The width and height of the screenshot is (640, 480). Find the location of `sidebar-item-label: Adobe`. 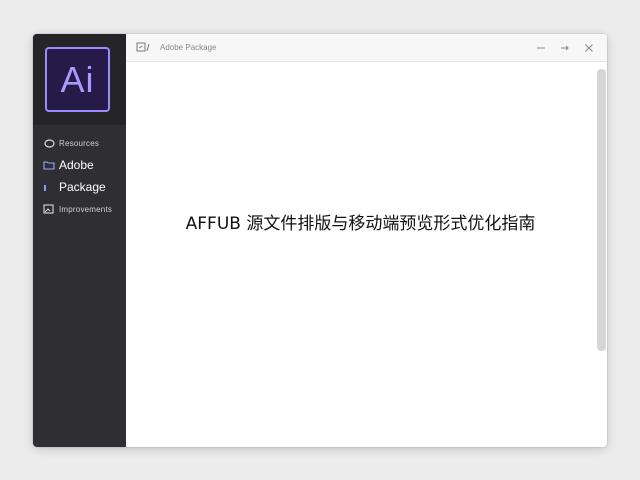

sidebar-item-label: Adobe is located at coordinates (76, 165).